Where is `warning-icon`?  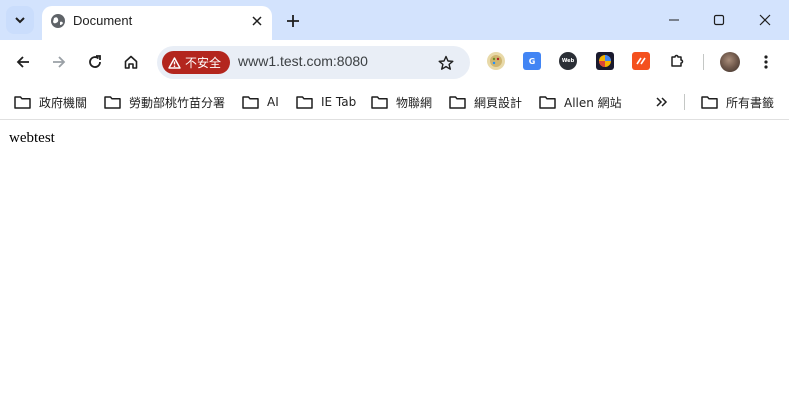
warning-icon is located at coordinates (174, 62).